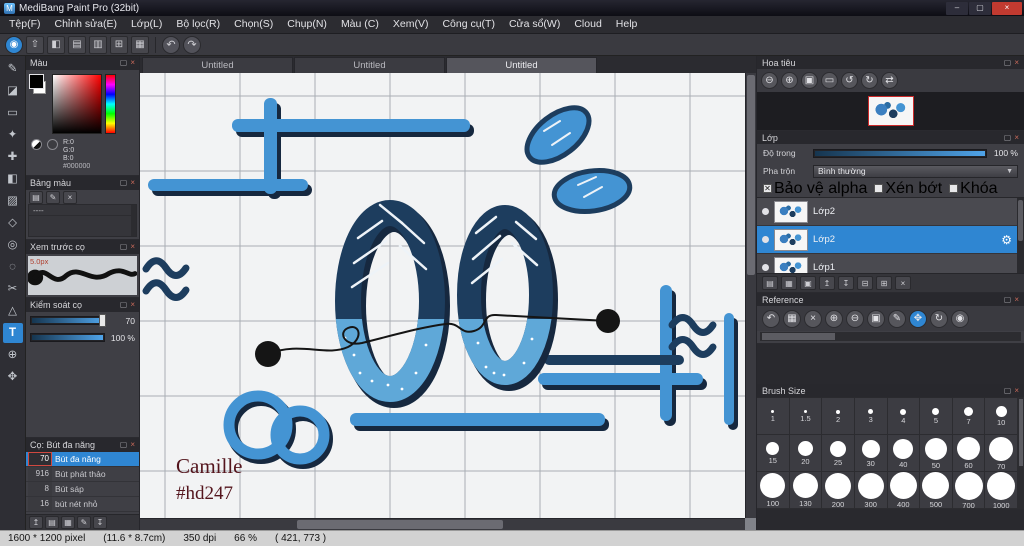  Describe the element at coordinates (360, 24) in the screenshot. I see `menu-item-6: Màu (C)` at that location.